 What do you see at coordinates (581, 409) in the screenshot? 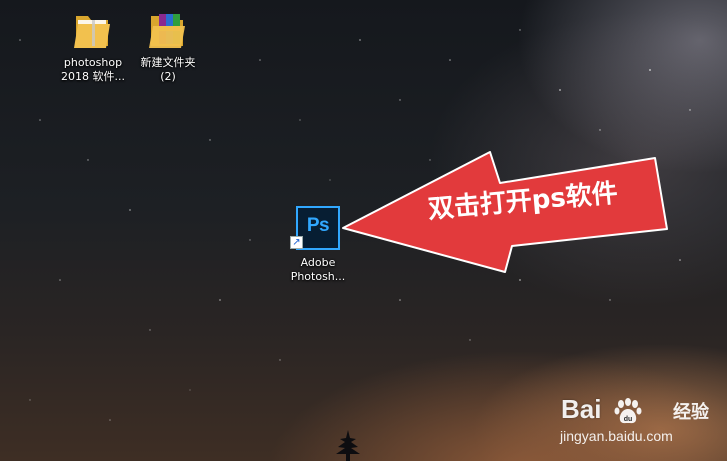
I see `watermark-baidu-text: Bai` at bounding box center [581, 409].